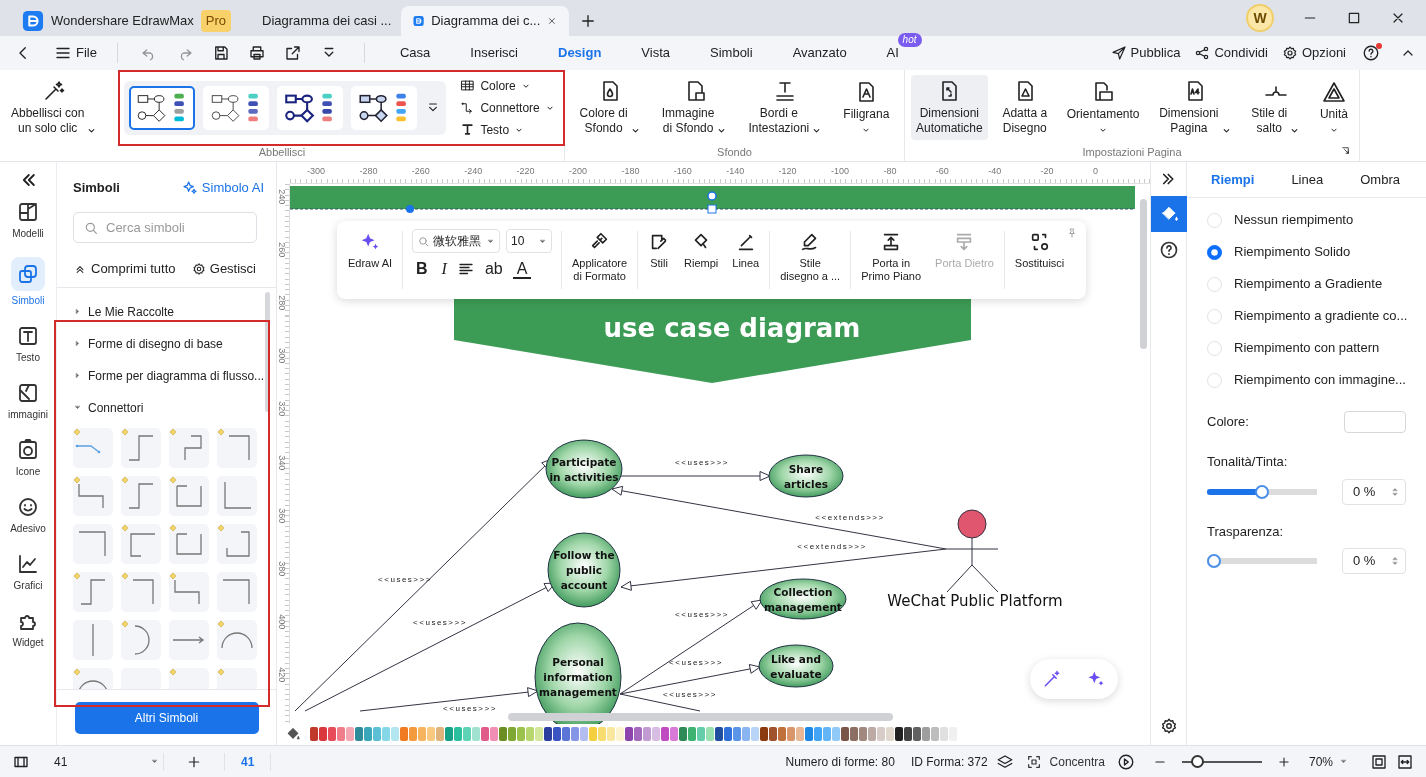 The image size is (1426, 777). I want to click on use-case-node: Participate in activities, so click(584, 469).